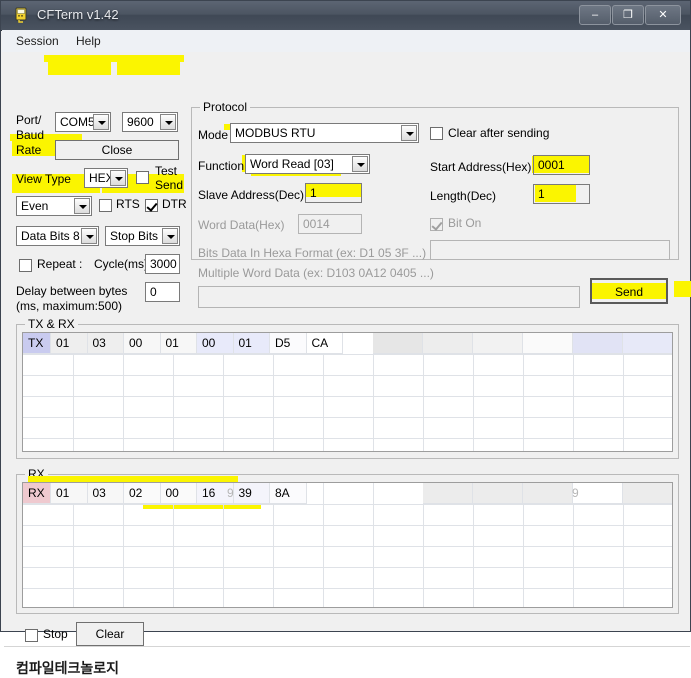 This screenshot has height=678, width=691. What do you see at coordinates (436, 133) in the screenshot?
I see `clear-after-sending-checkbox` at bounding box center [436, 133].